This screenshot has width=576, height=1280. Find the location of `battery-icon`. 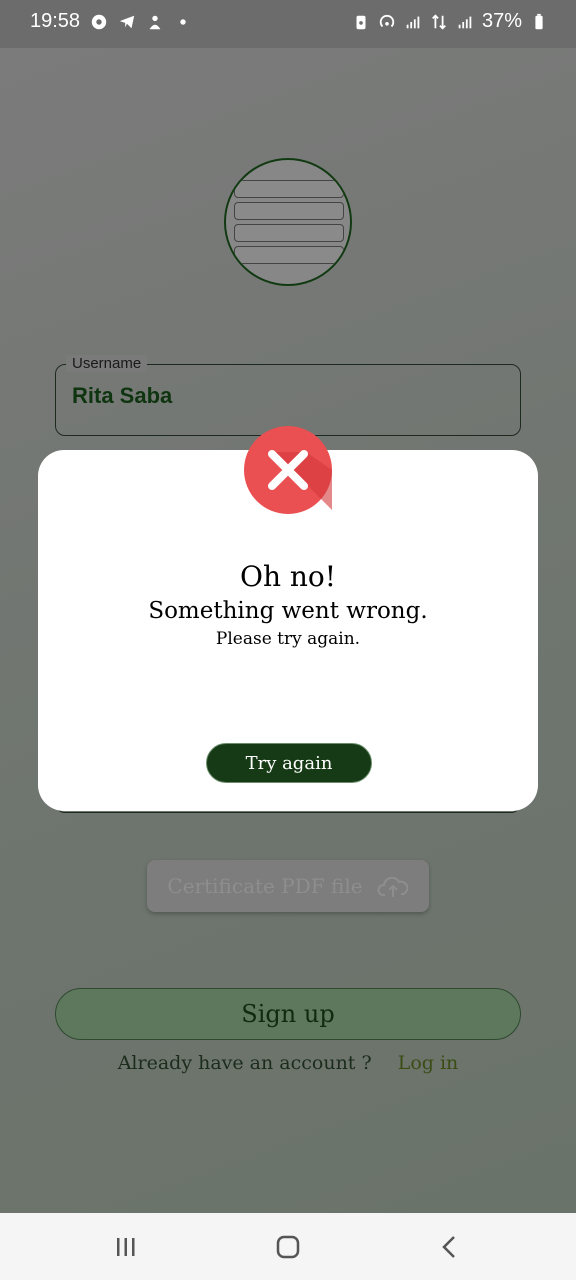

battery-icon is located at coordinates (539, 21).